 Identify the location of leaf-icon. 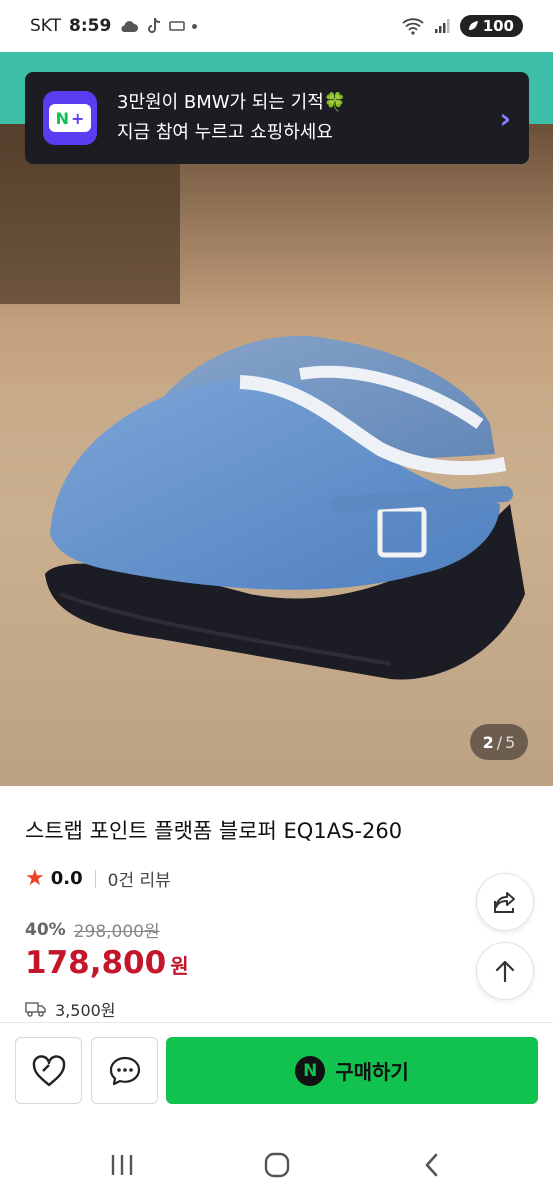
(473, 25).